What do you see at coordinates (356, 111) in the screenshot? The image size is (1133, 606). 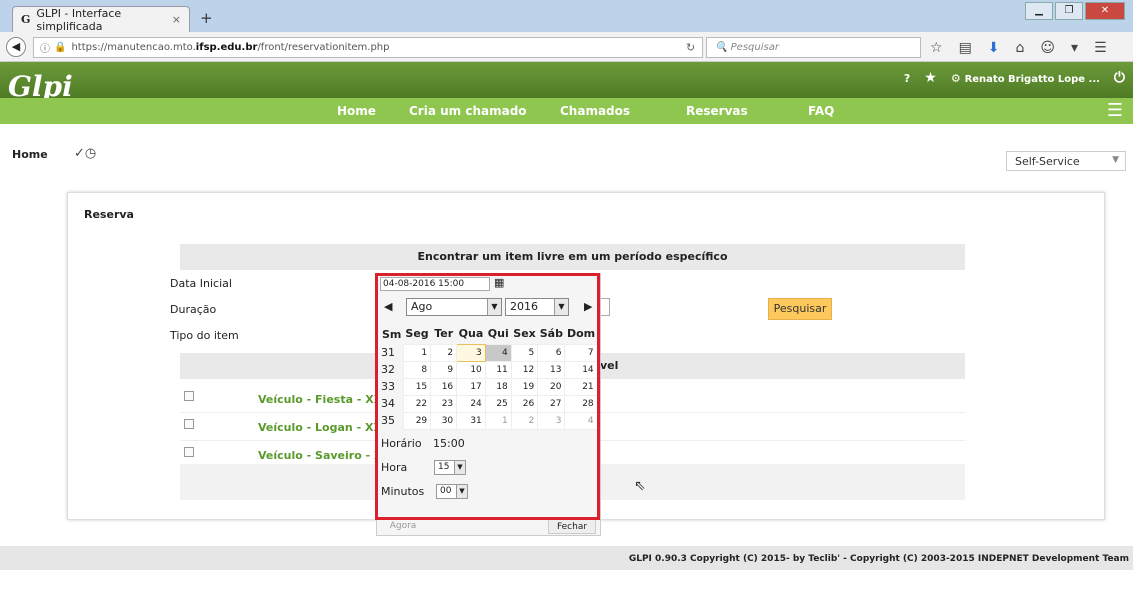 I see `menu-home: Home` at bounding box center [356, 111].